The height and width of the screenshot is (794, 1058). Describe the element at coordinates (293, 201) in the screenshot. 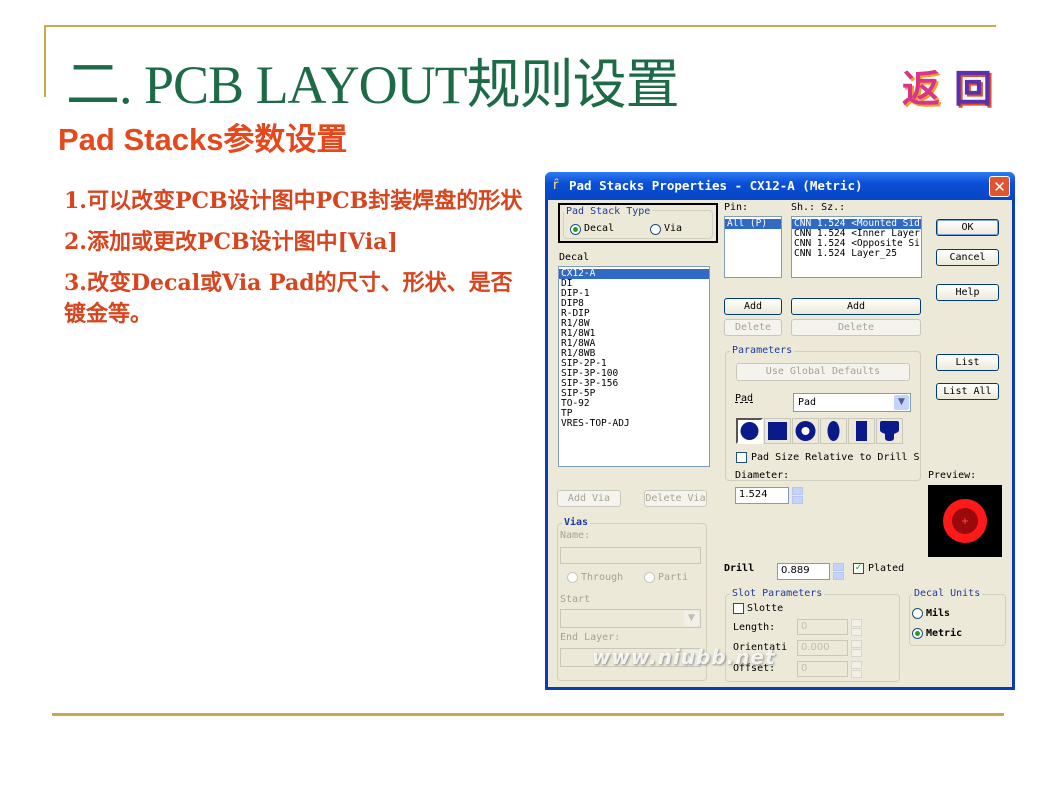

I see `bullet-item: 1.可以改变PCB设计图中PCB封装焊盘的形状` at that location.